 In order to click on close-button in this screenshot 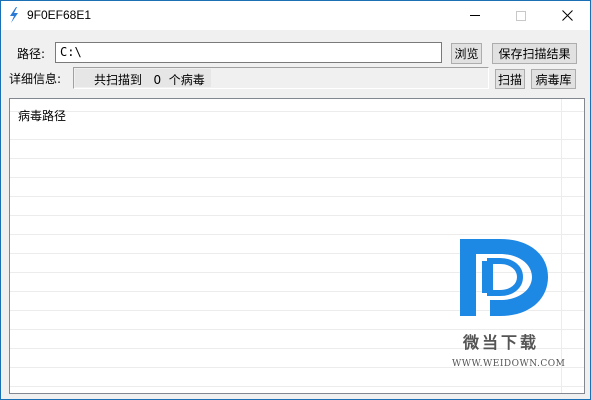, I will do `click(567, 15)`.